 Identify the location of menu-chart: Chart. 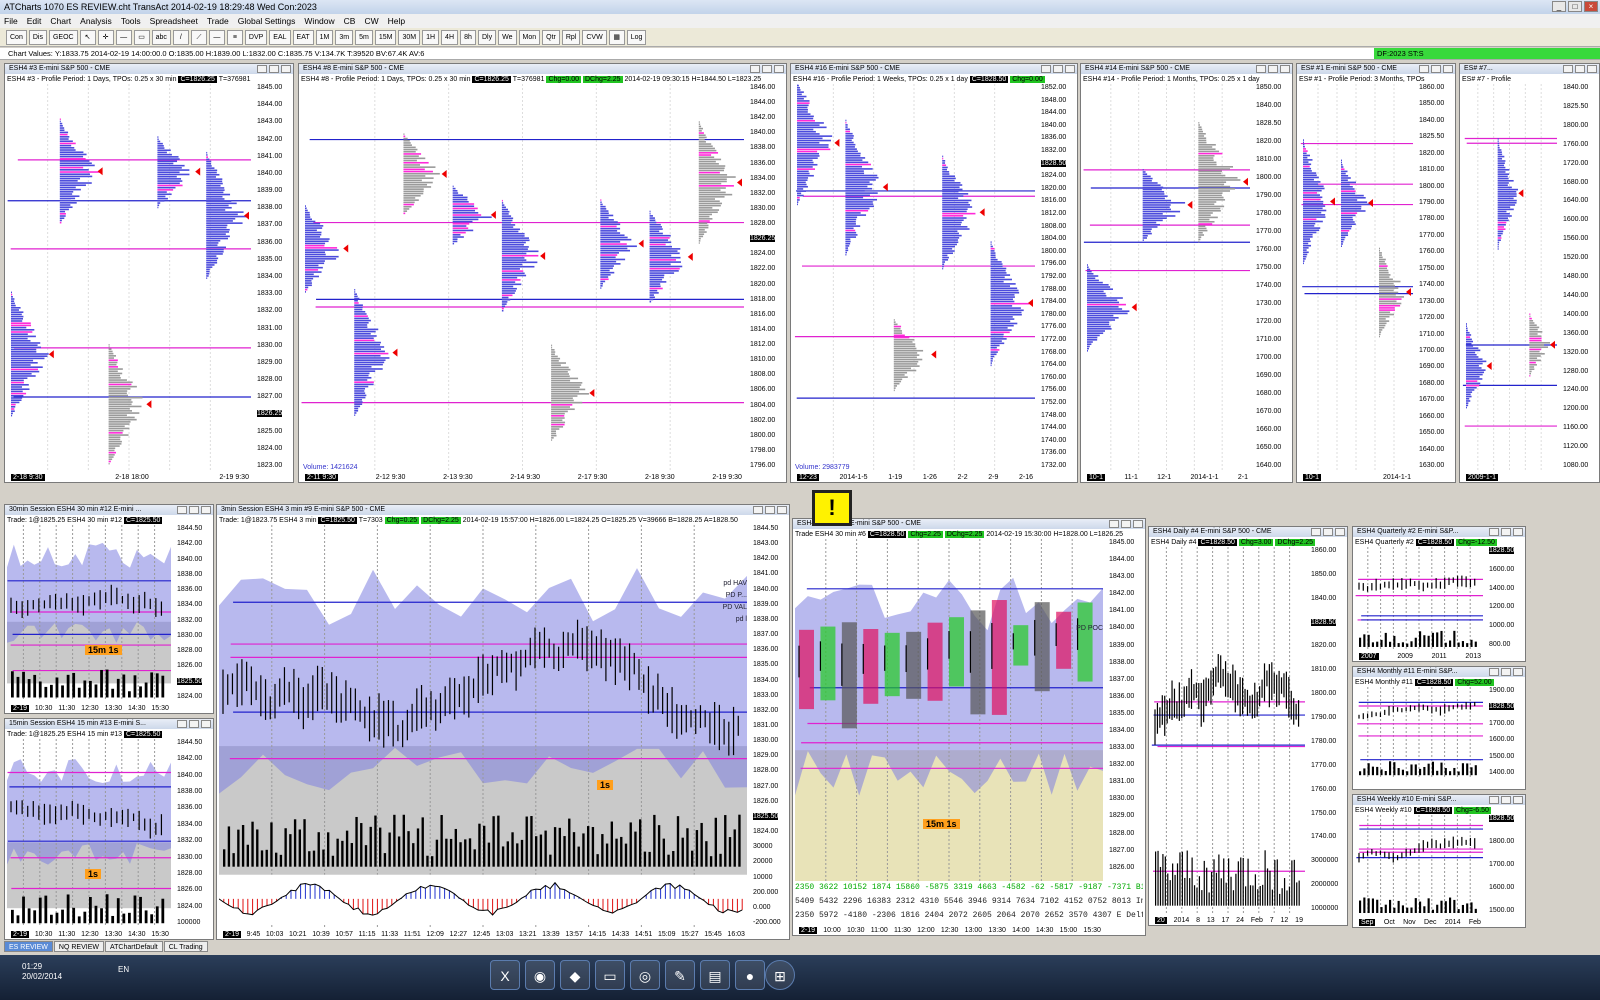
(60, 21).